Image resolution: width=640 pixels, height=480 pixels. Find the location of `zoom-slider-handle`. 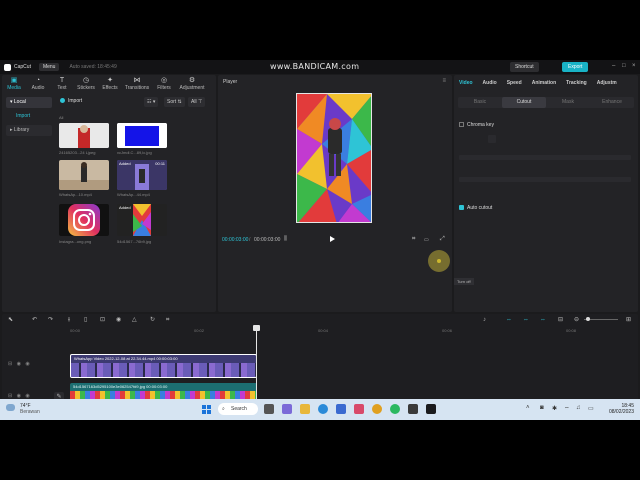

zoom-slider-handle is located at coordinates (588, 319).